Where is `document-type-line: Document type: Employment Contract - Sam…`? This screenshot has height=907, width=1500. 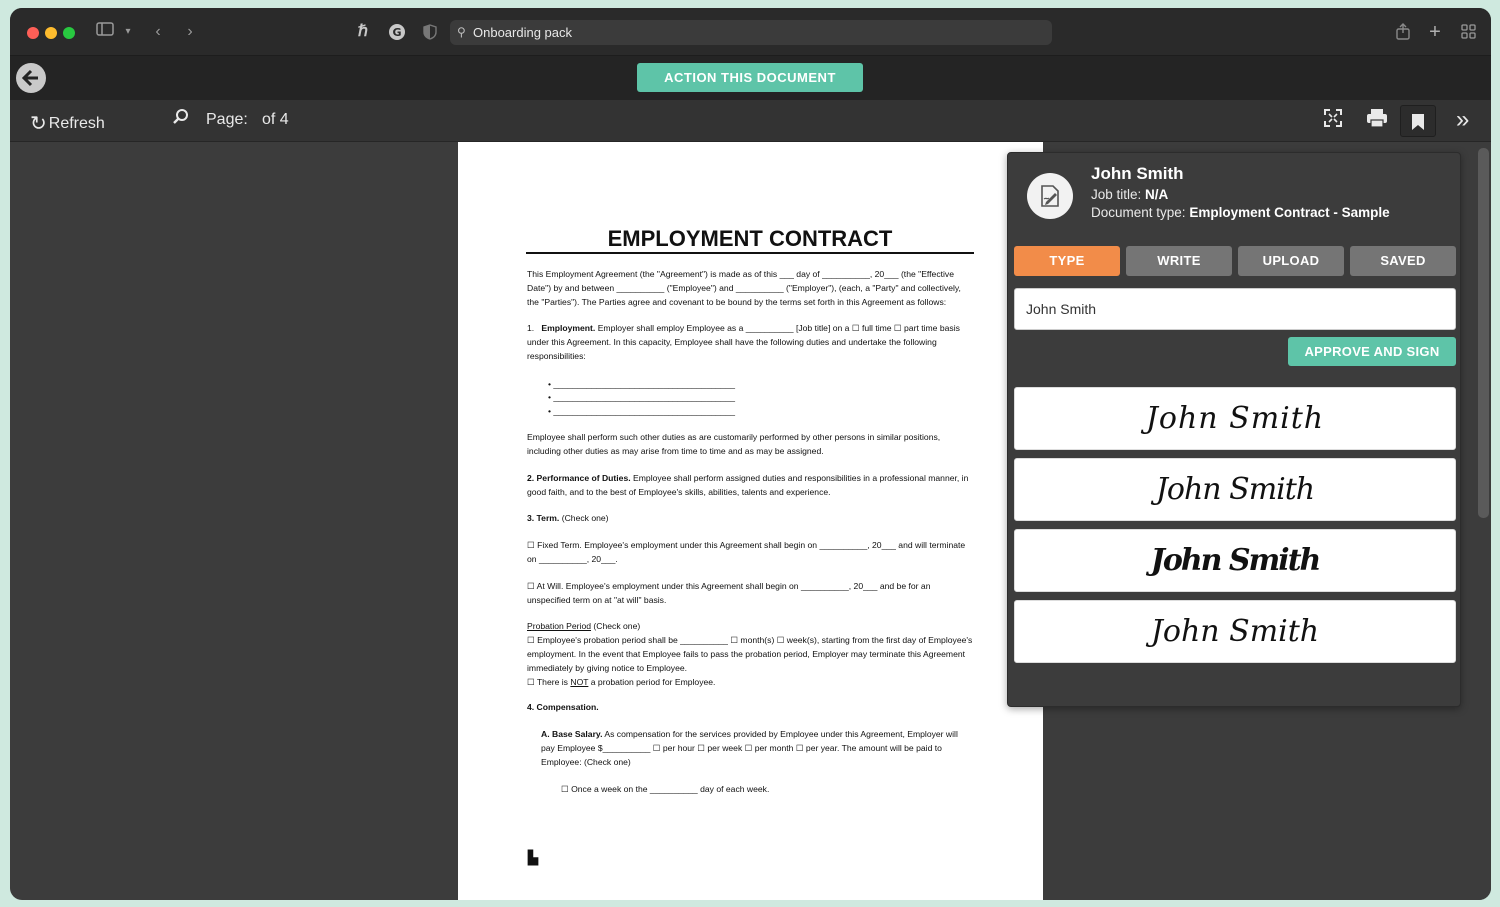
document-type-line: Document type: Employment Contract - Sam… is located at coordinates (1240, 212).